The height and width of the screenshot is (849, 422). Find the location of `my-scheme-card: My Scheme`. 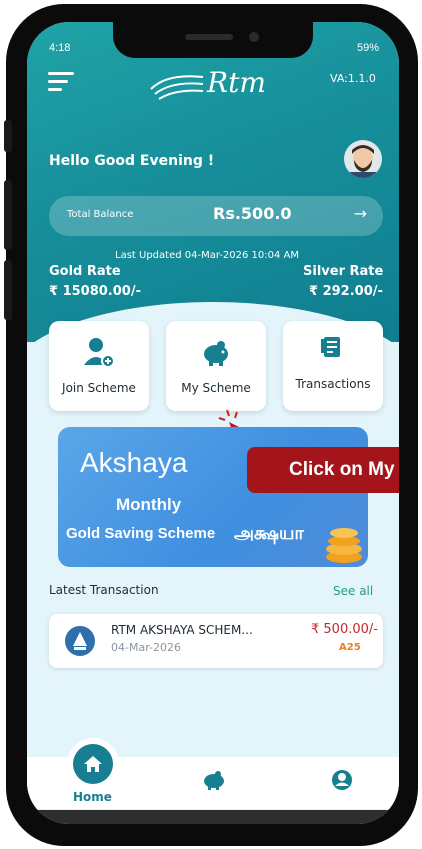

my-scheme-card: My Scheme is located at coordinates (216, 366).